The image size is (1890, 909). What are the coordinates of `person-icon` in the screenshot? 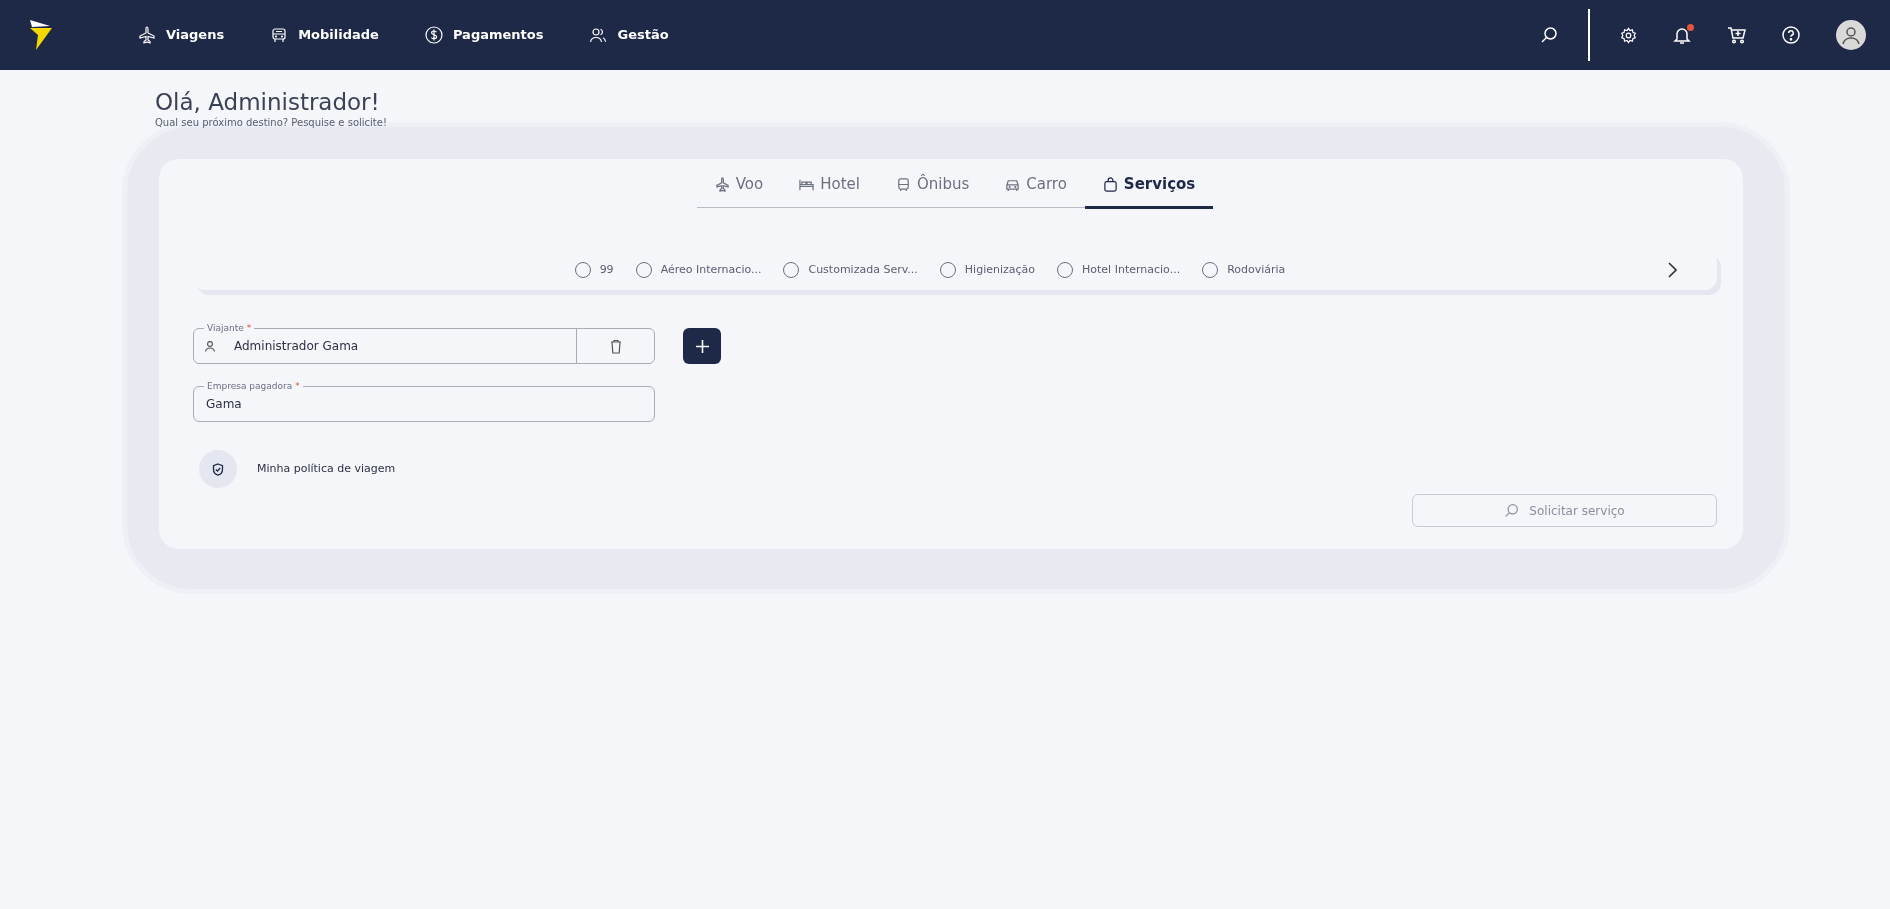 It's located at (210, 346).